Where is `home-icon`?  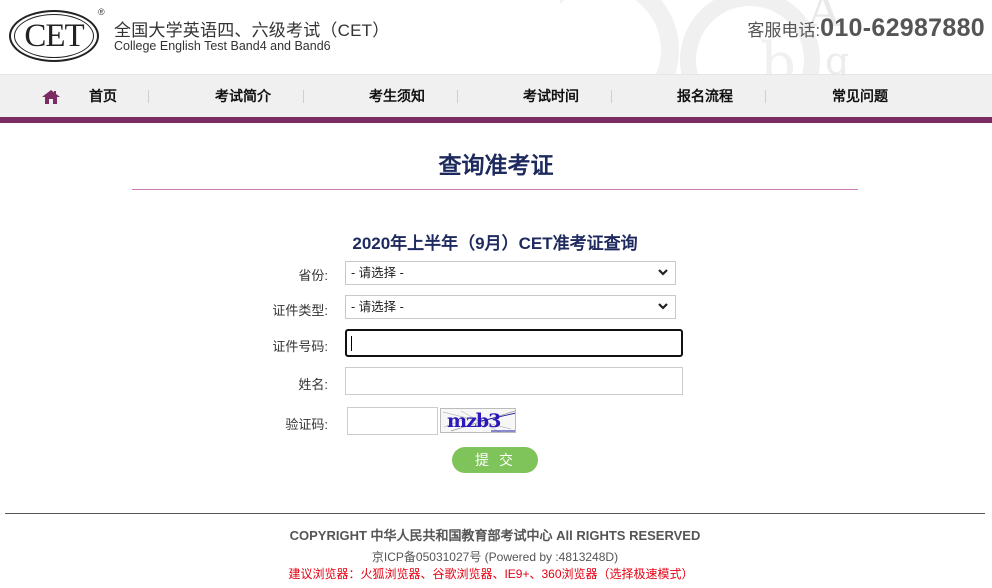 home-icon is located at coordinates (51, 97).